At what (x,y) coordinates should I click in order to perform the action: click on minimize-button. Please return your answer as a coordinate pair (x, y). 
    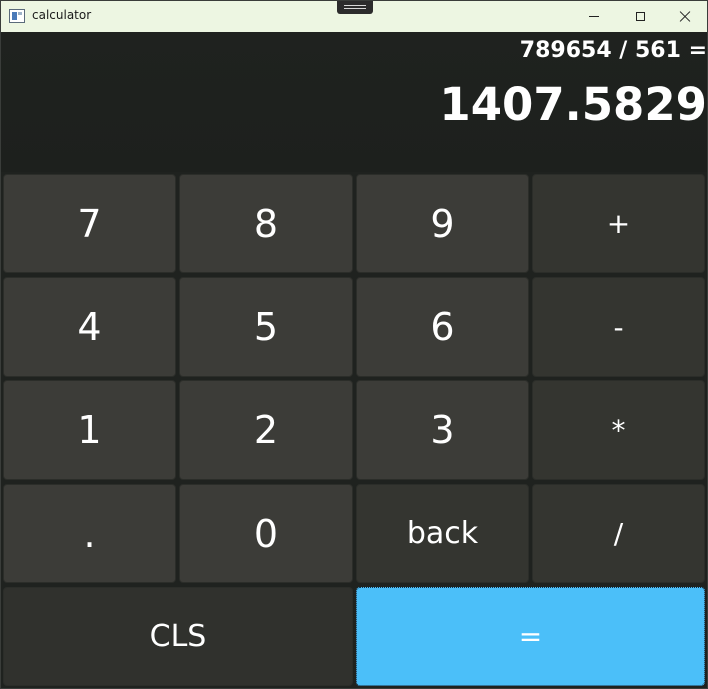
    Looking at the image, I should click on (594, 16).